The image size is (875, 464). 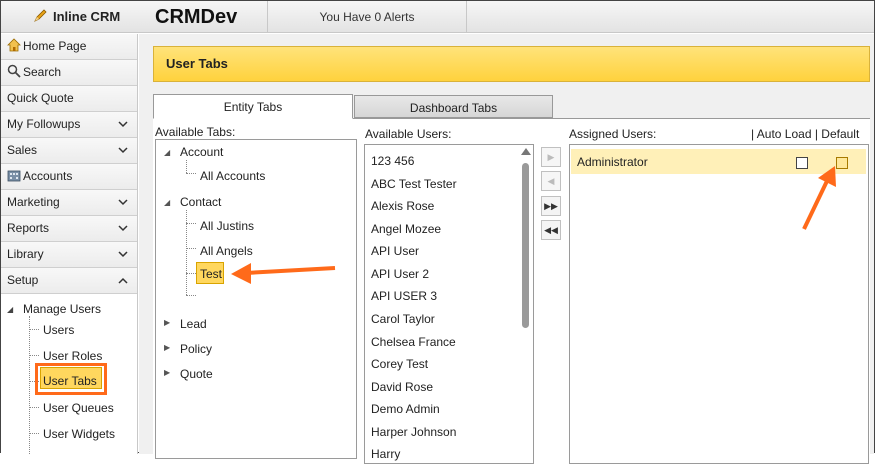 What do you see at coordinates (718, 161) in the screenshot?
I see `assigned-user-row: Administrator` at bounding box center [718, 161].